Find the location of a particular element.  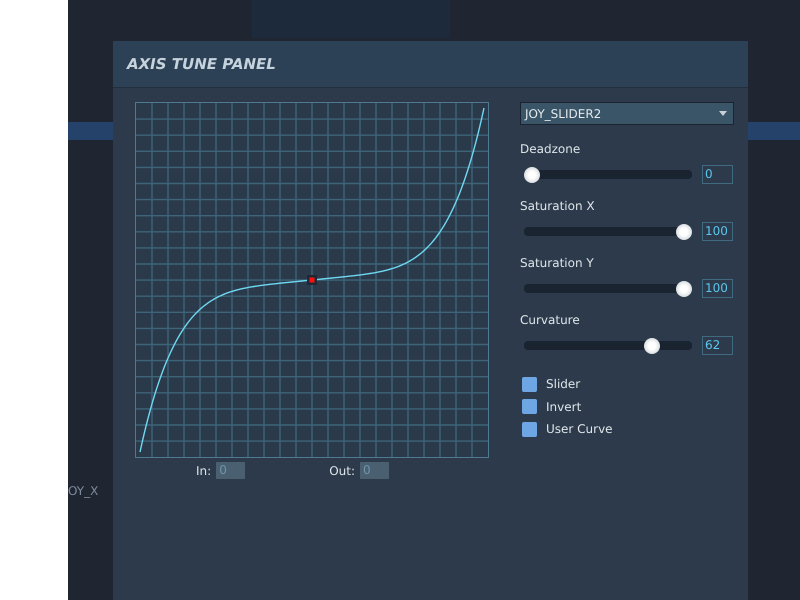

caret-icon is located at coordinates (723, 113).